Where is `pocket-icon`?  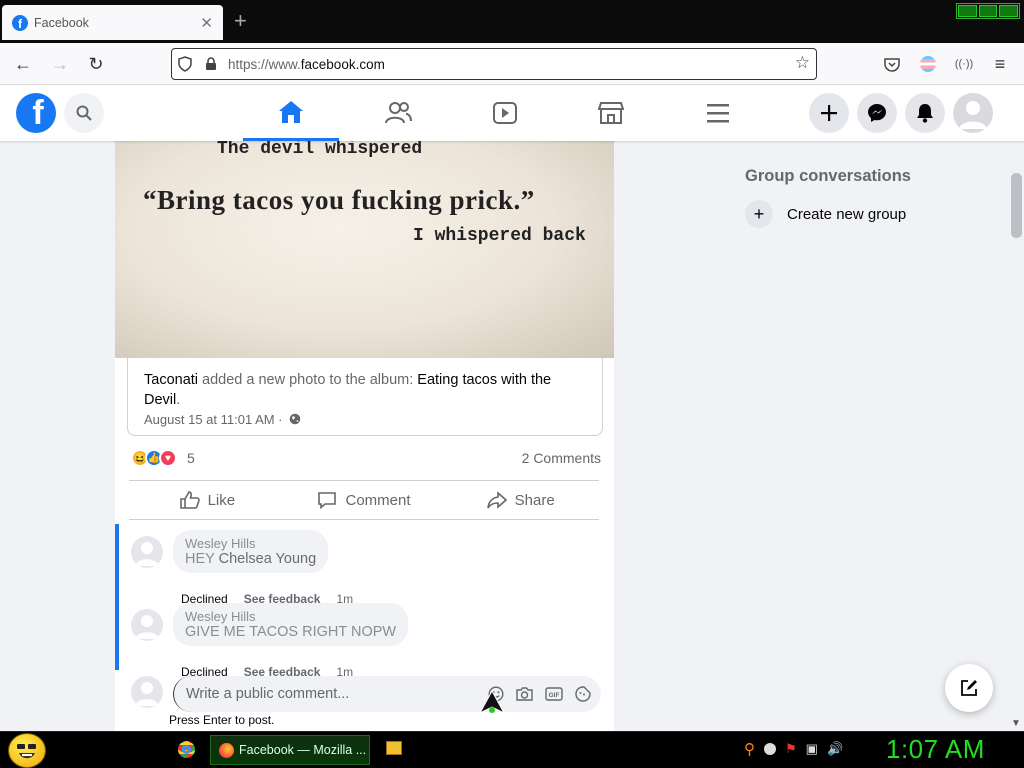 pocket-icon is located at coordinates (892, 64).